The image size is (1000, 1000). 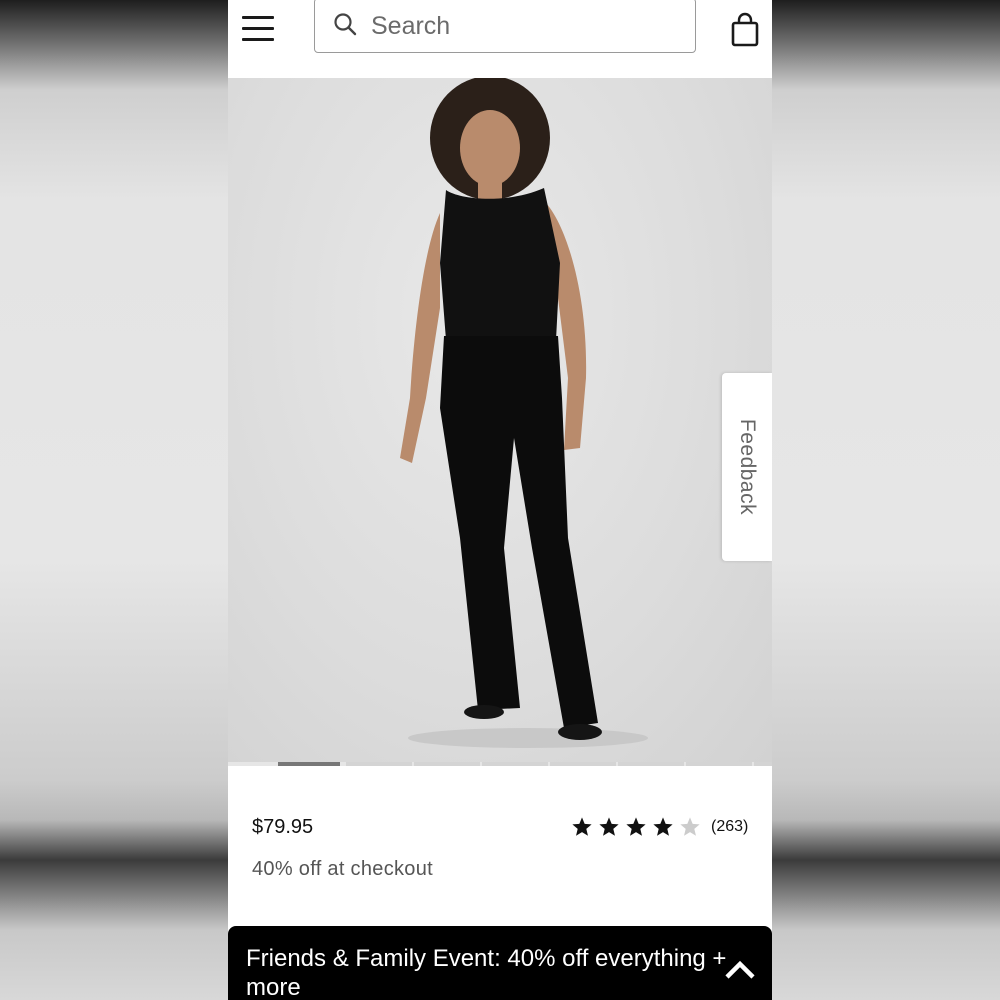 I want to click on image-carousel-indicator, so click(x=500, y=764).